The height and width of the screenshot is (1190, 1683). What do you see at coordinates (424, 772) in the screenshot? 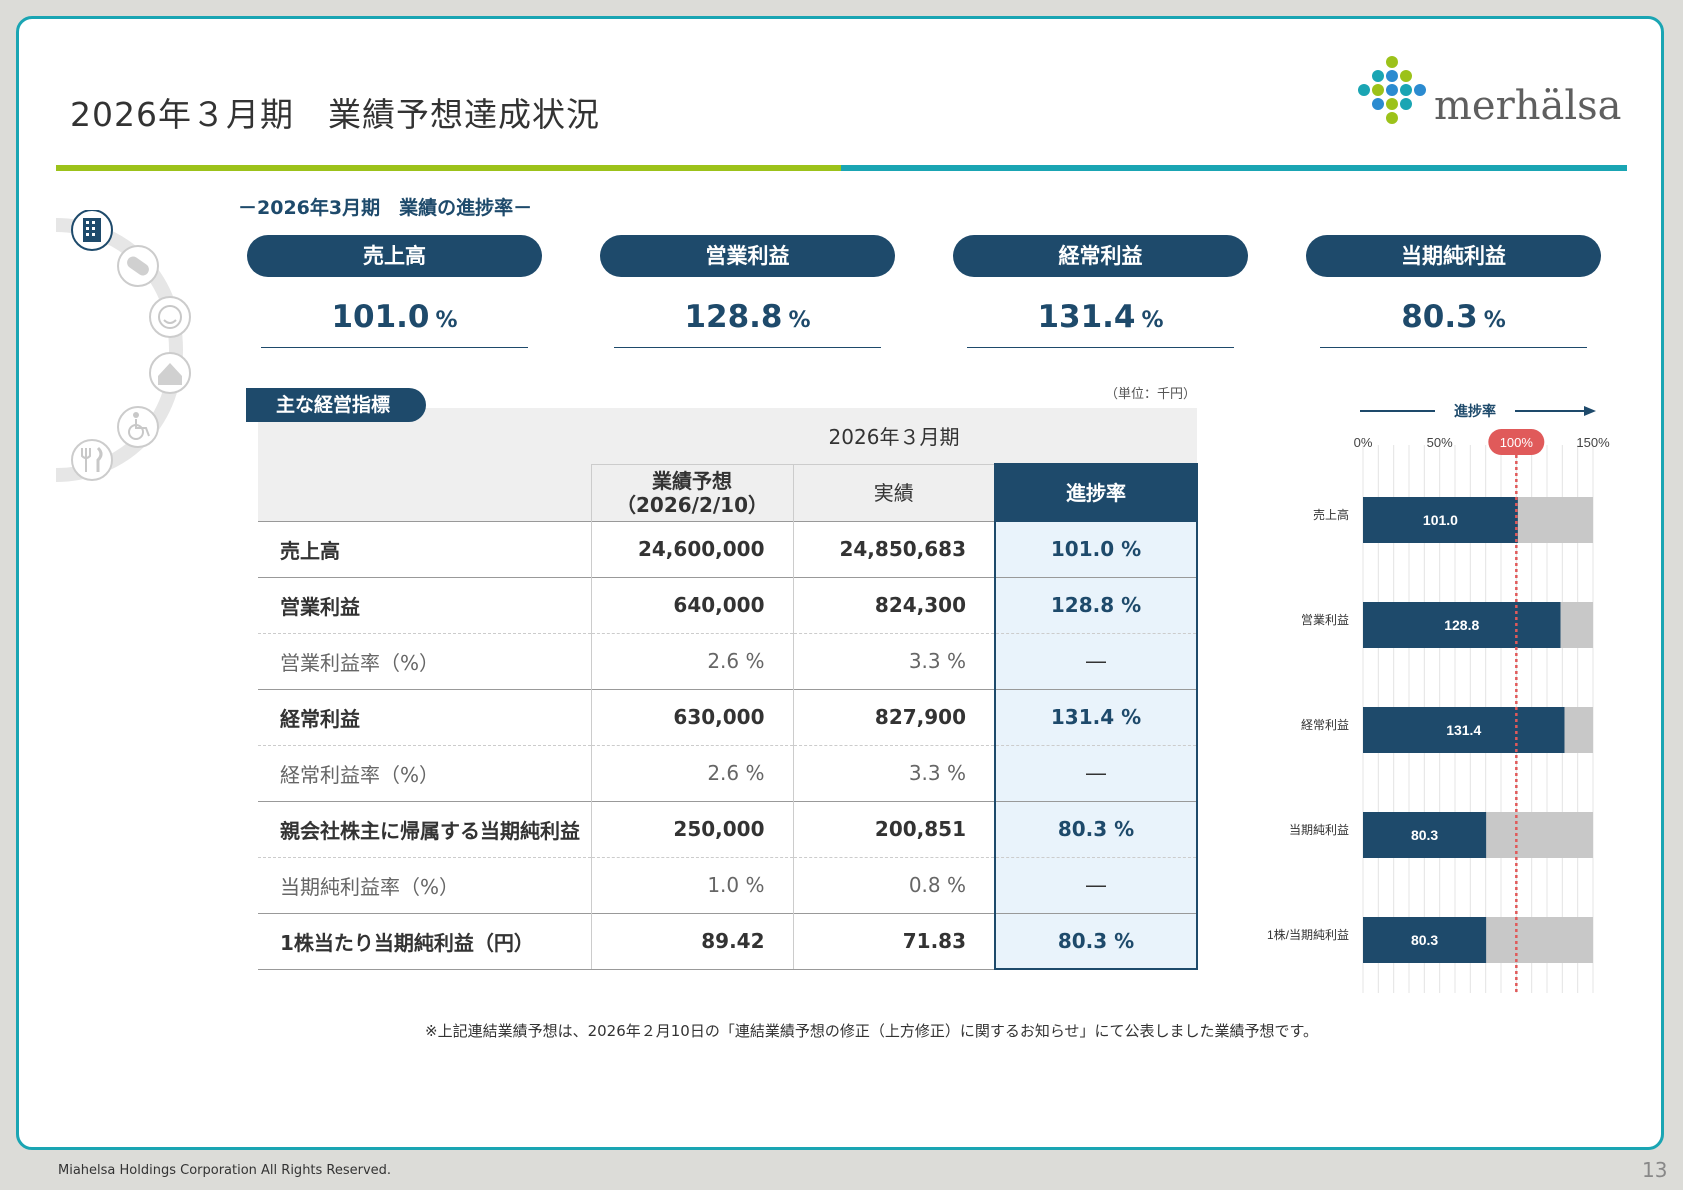
I see `row-label: 経常利益率（%）` at bounding box center [424, 772].